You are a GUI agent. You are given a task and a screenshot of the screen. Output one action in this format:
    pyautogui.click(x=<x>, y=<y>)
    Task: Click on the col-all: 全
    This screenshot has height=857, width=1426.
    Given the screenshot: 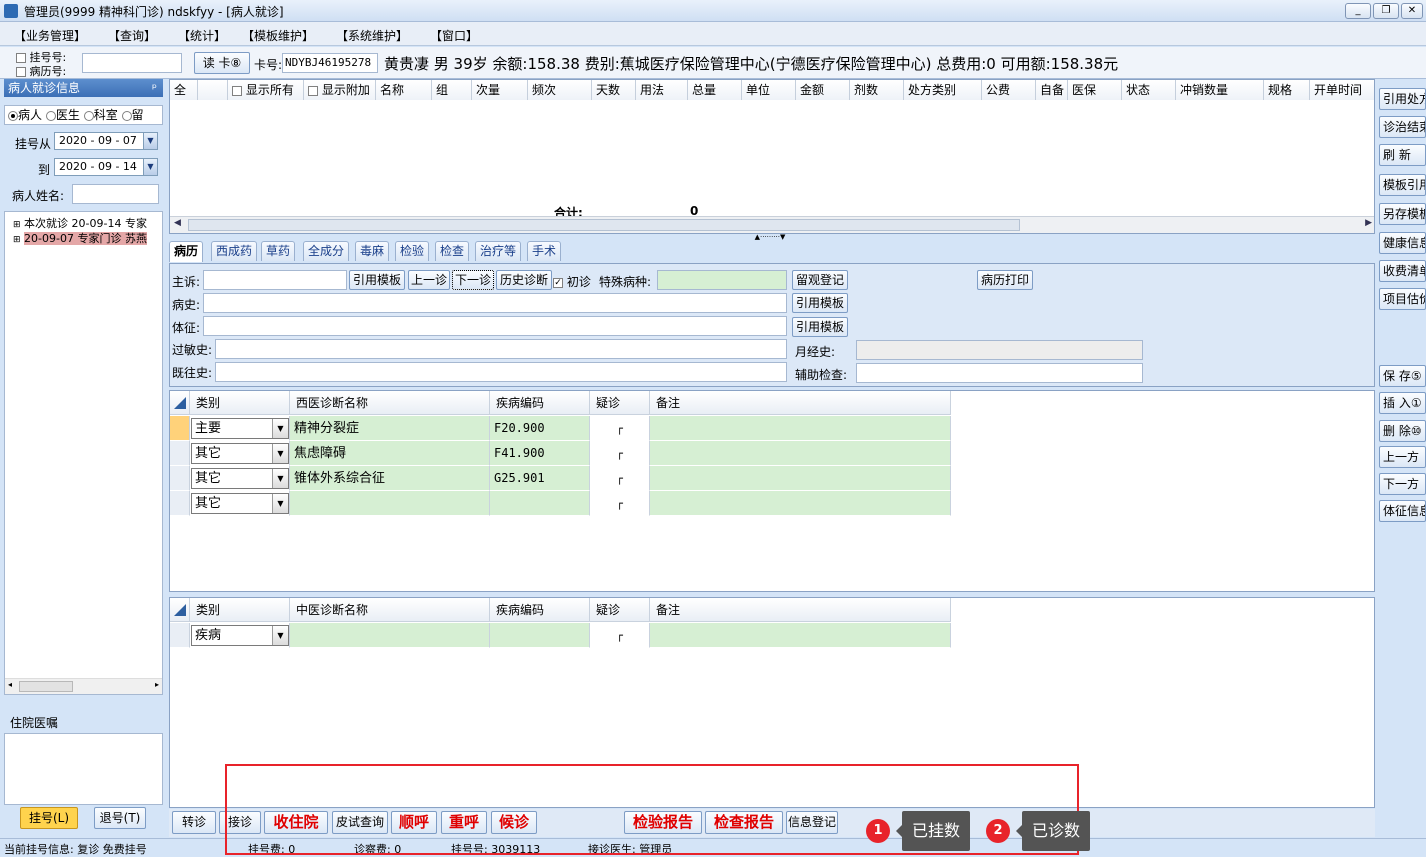 What is the action you would take?
    pyautogui.click(x=184, y=90)
    